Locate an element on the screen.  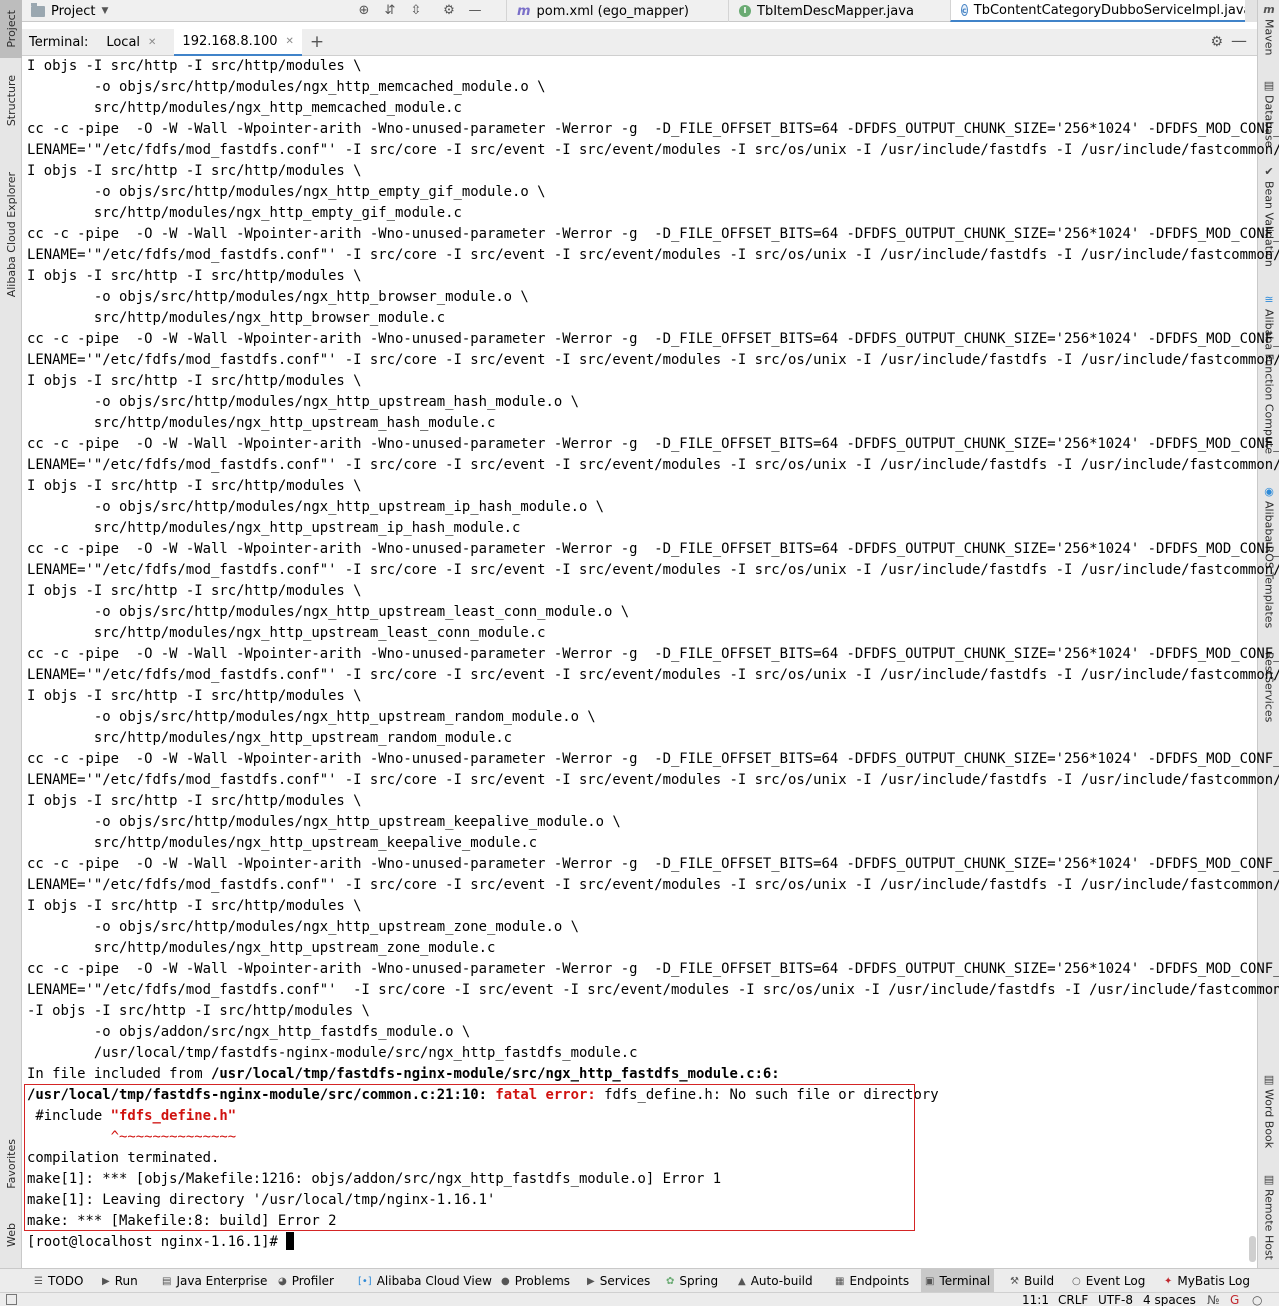
tool-todo: ☰ TODO is located at coordinates (58, 1281).